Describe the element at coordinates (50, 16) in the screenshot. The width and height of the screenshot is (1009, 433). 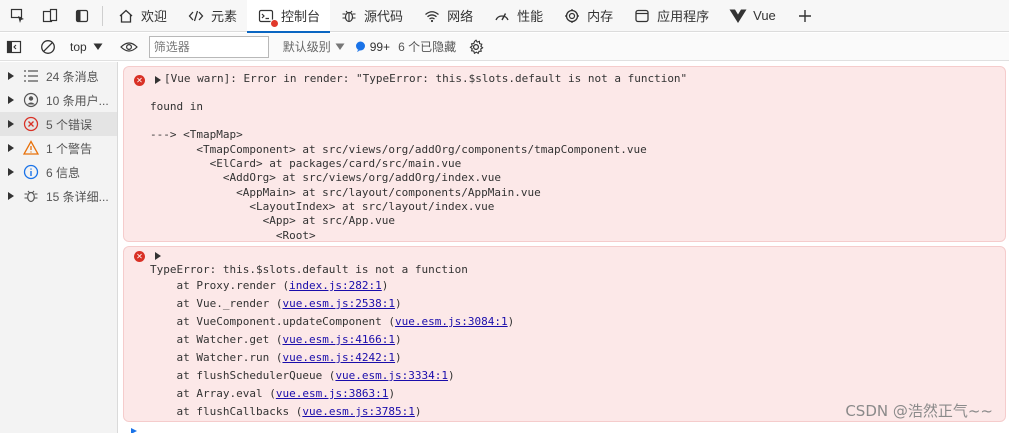
I see `device-emulation-icon` at that location.